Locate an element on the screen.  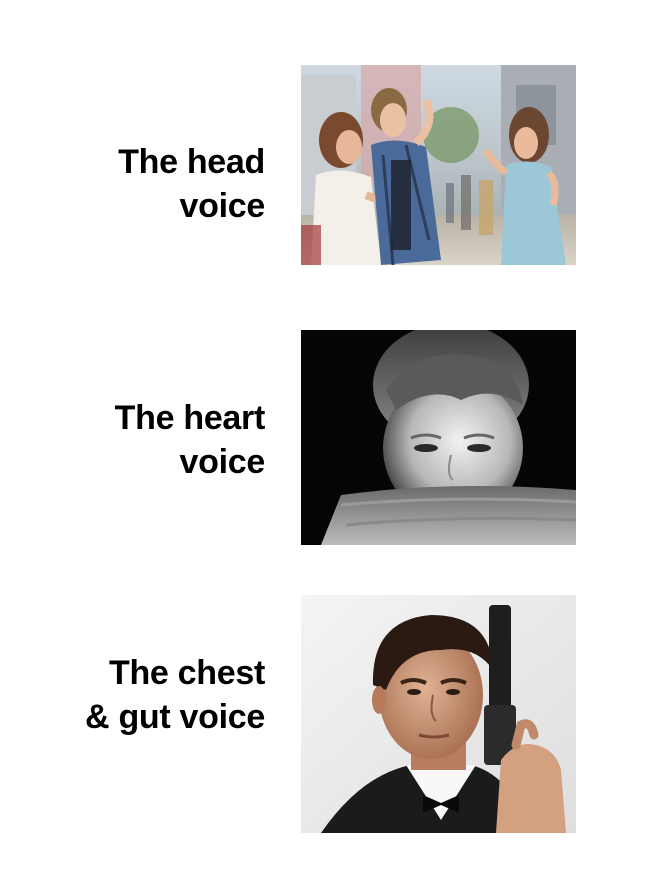
panel-label: The chest & gut voice is located at coordinates (175, 695).